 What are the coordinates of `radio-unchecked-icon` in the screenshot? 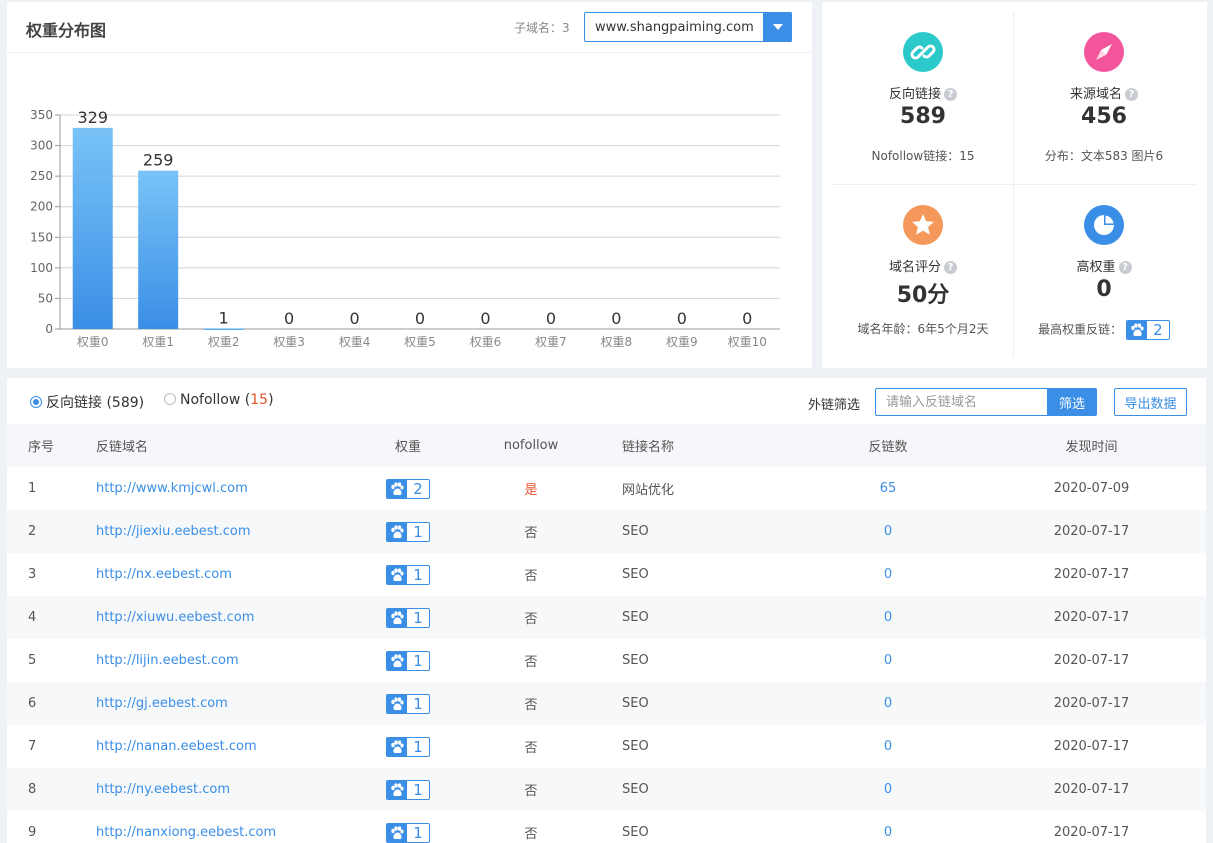 It's located at (170, 399).